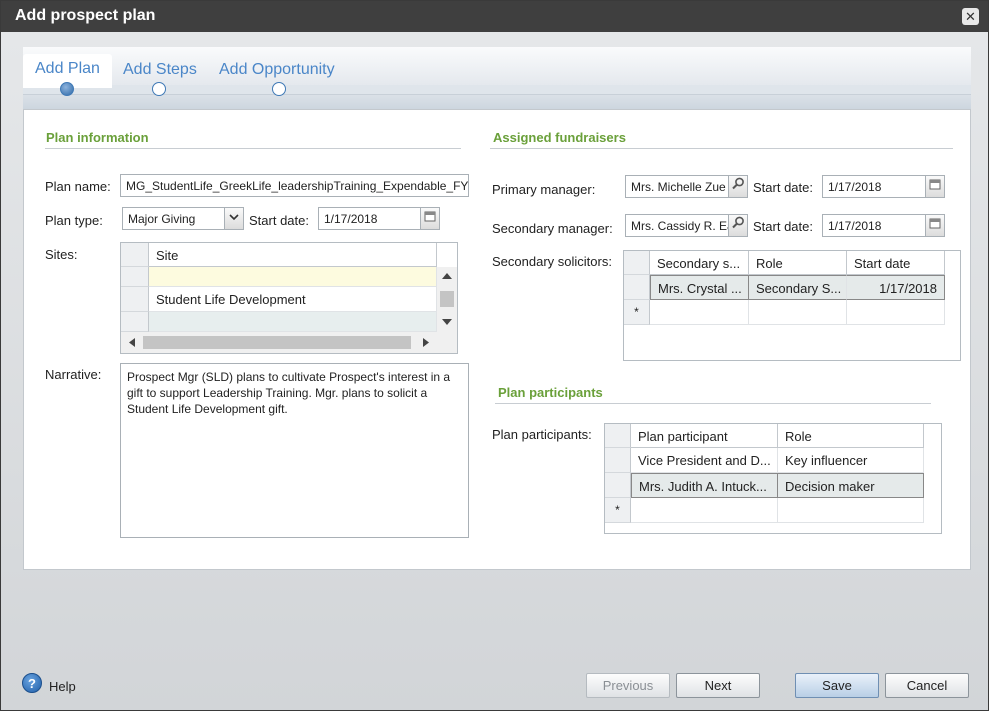  I want to click on sites-label: Sites:, so click(61, 254).